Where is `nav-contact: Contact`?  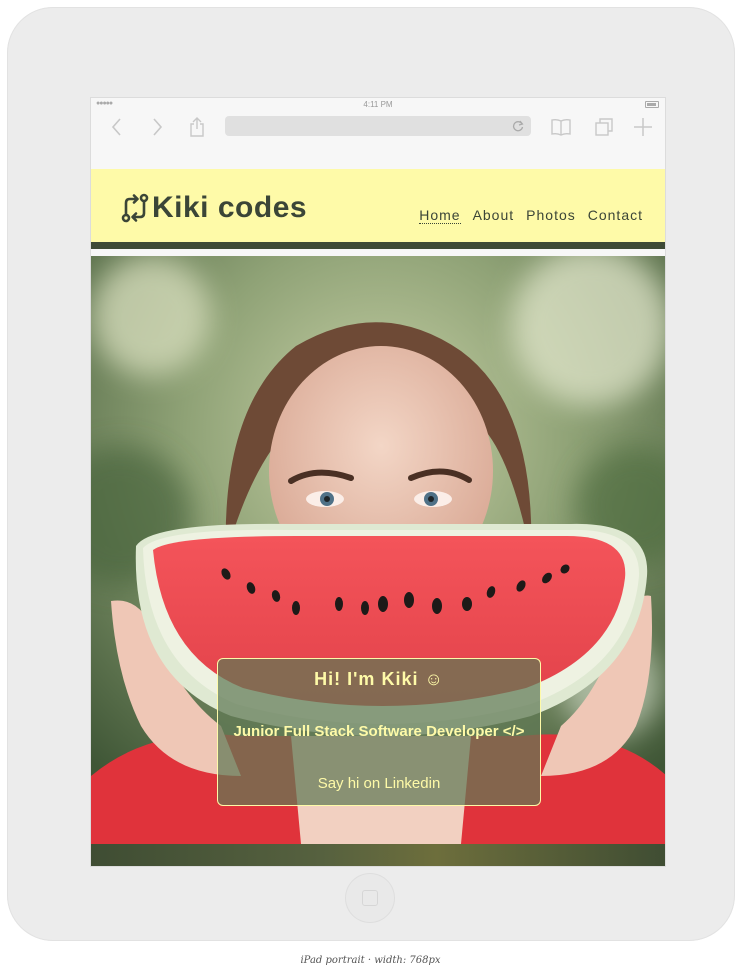
nav-contact: Contact is located at coordinates (615, 215).